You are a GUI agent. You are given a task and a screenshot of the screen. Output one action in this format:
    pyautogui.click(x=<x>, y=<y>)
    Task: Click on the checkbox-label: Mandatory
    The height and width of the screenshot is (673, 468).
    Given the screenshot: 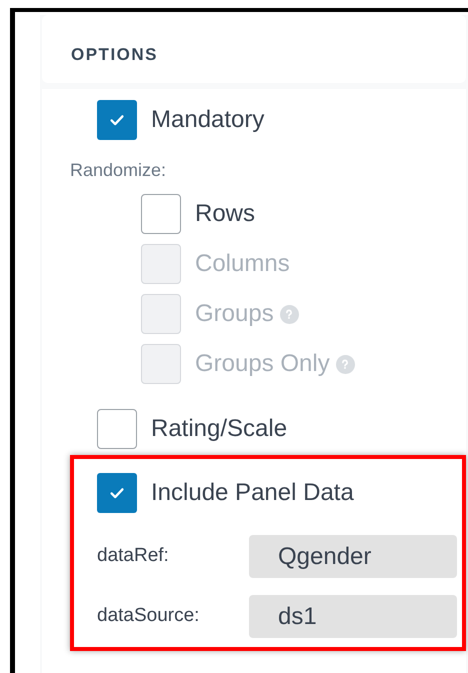 What is the action you would take?
    pyautogui.click(x=207, y=120)
    